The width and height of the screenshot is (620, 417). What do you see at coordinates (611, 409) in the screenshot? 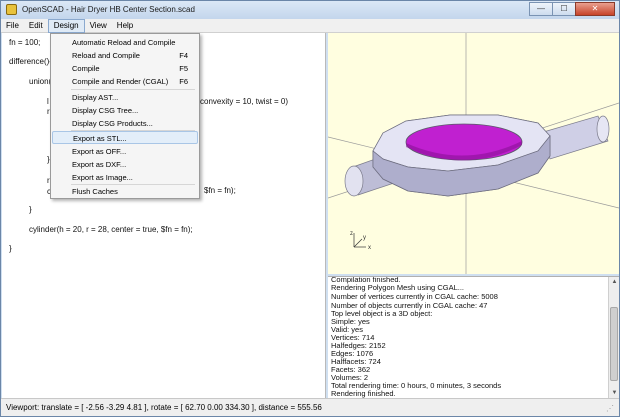
I see `resize-grip-icon: ⋰` at bounding box center [611, 409].